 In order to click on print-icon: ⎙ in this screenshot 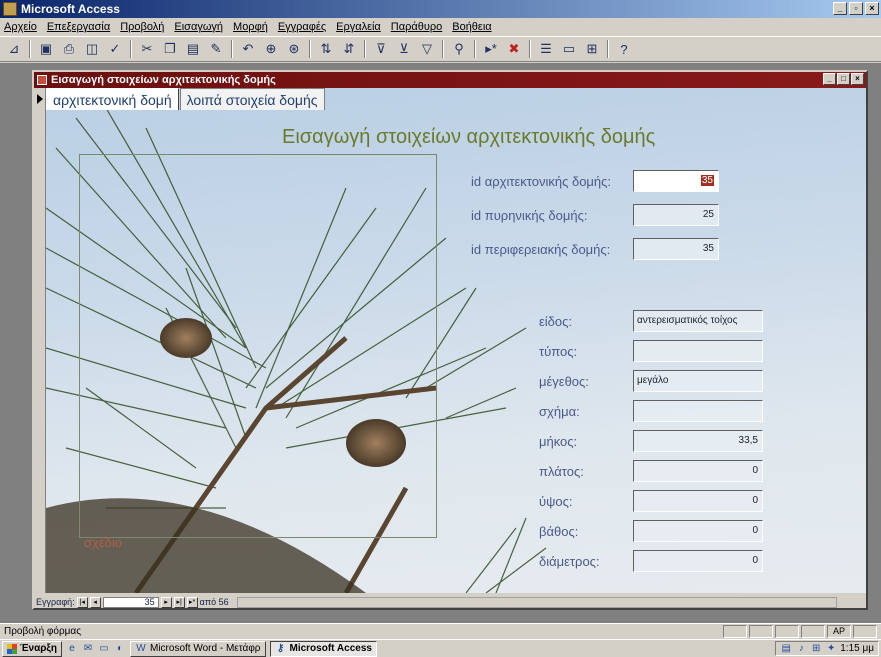, I will do `click(69, 49)`.